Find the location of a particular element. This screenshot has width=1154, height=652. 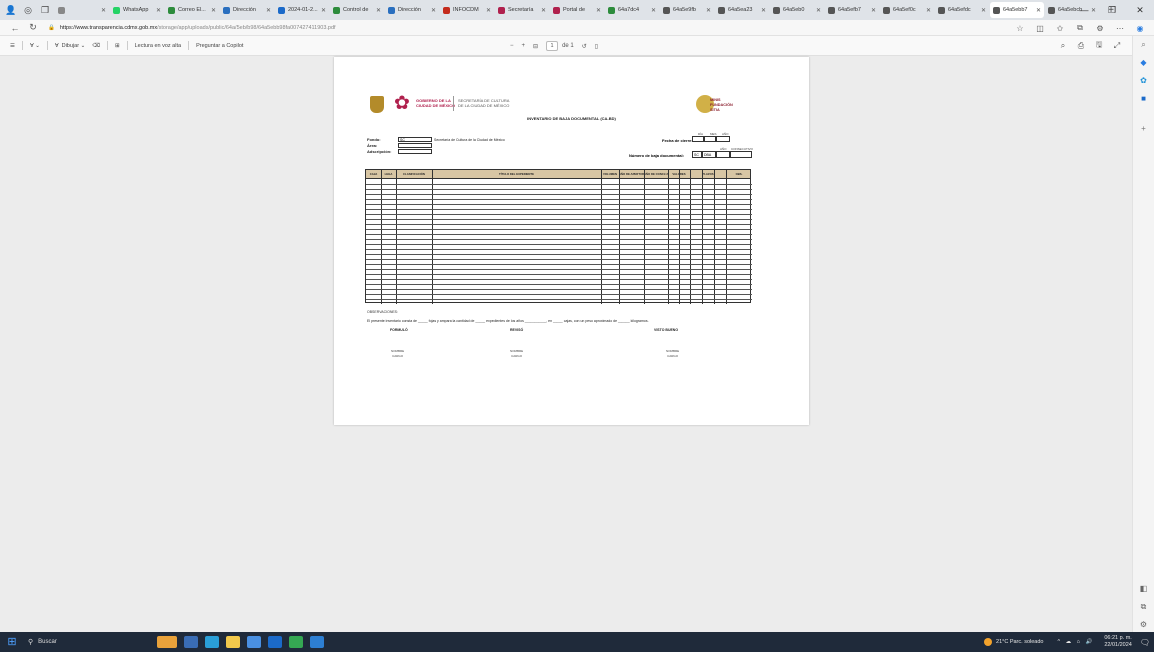

table-row is located at coordinates (559, 239).